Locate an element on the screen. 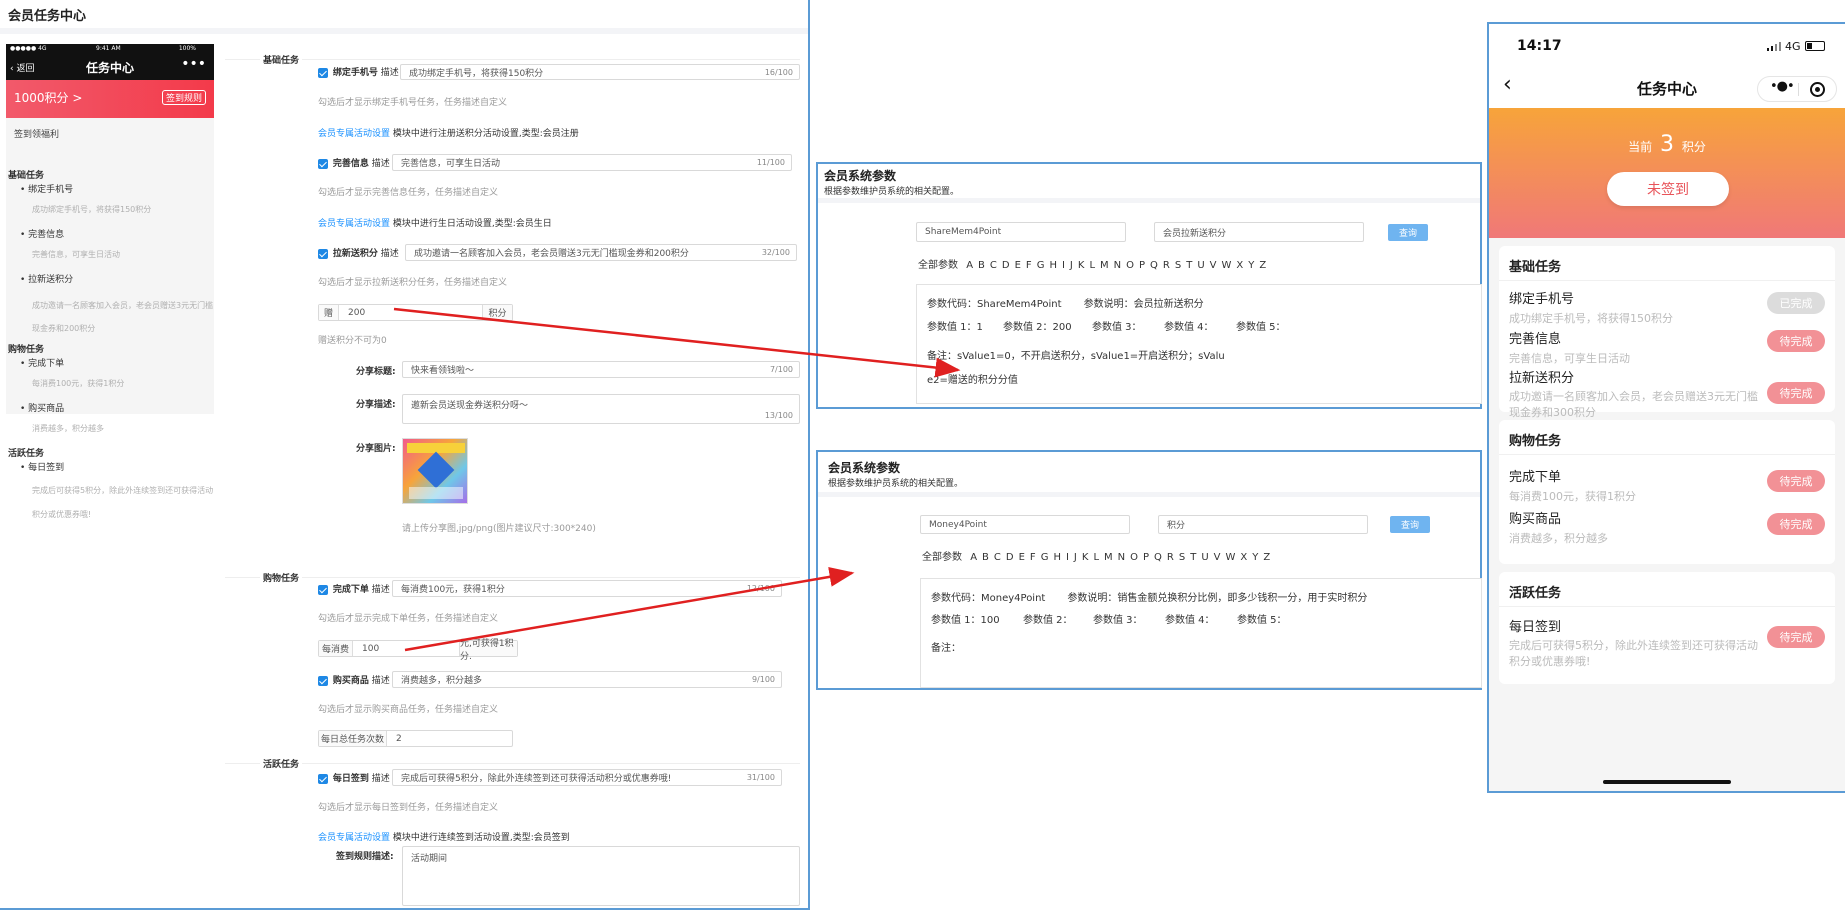  back-chevron-icon: ‹ is located at coordinates (1507, 84).